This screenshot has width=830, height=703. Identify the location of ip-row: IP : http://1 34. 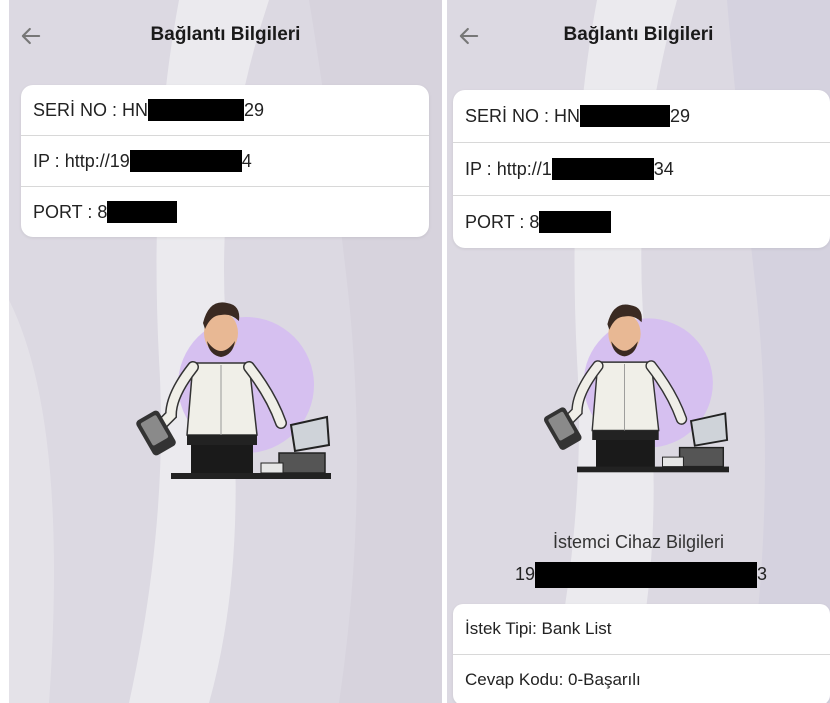
(641, 169).